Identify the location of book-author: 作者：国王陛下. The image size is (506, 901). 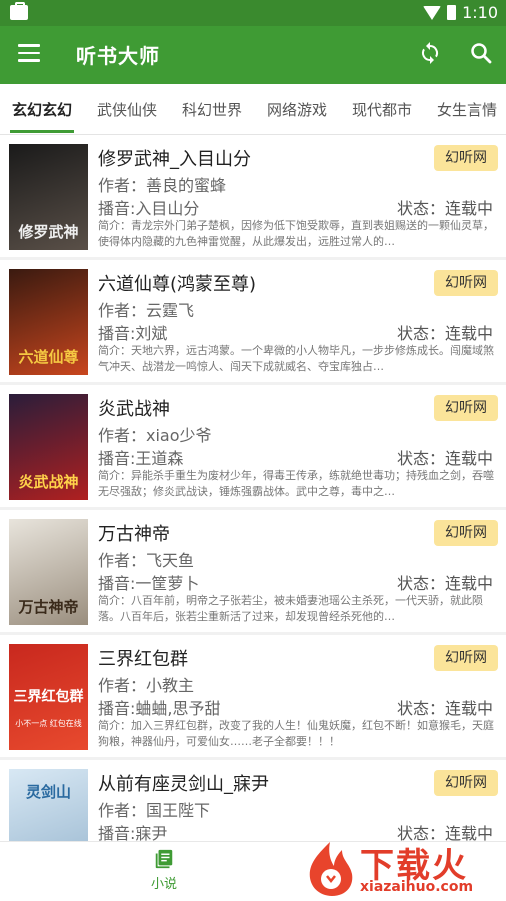
(154, 810).